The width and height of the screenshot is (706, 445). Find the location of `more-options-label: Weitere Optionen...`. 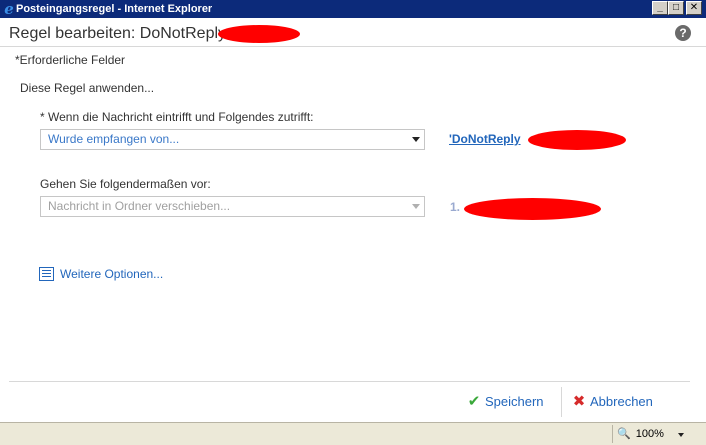

more-options-label: Weitere Optionen... is located at coordinates (112, 274).